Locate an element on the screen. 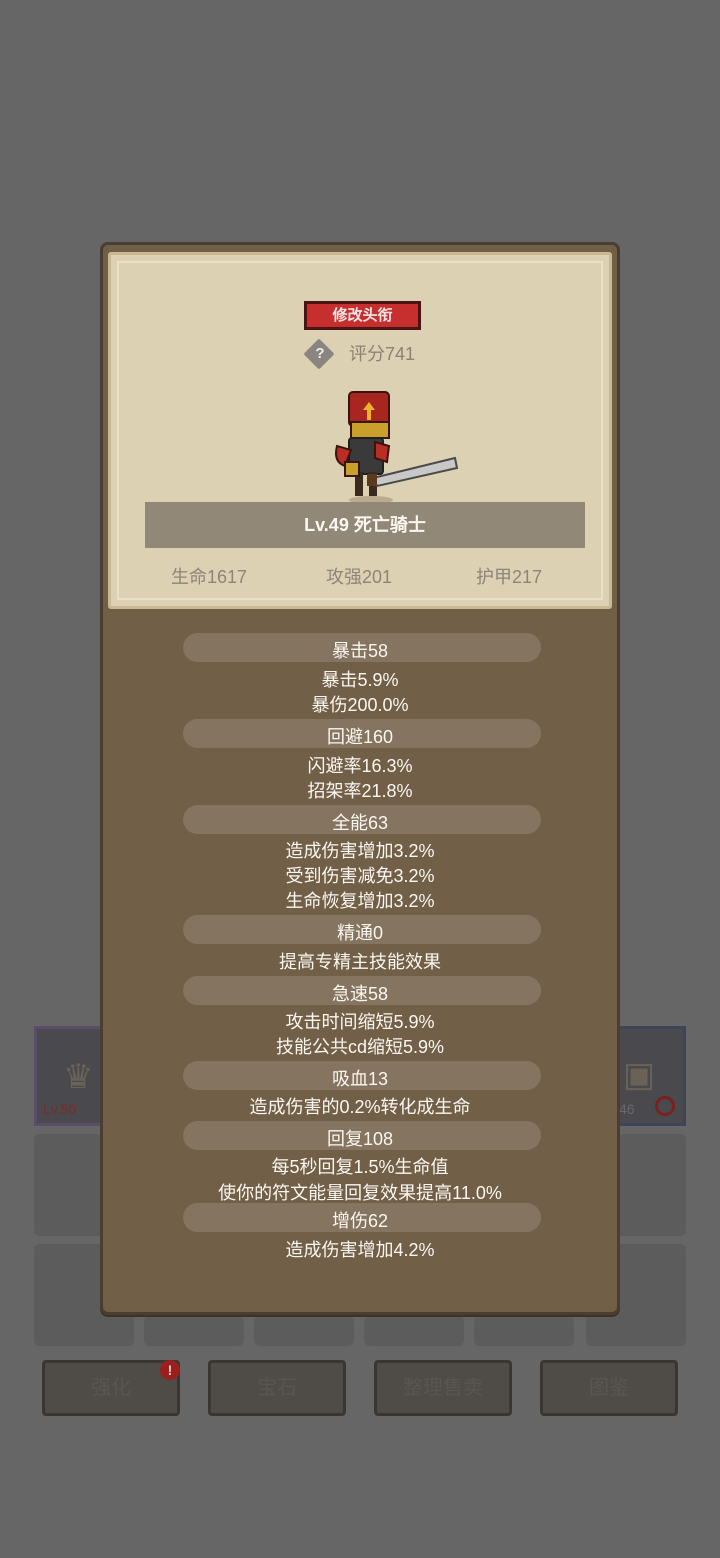  stat-line: 提高专精主技能效果 is located at coordinates (360, 962).